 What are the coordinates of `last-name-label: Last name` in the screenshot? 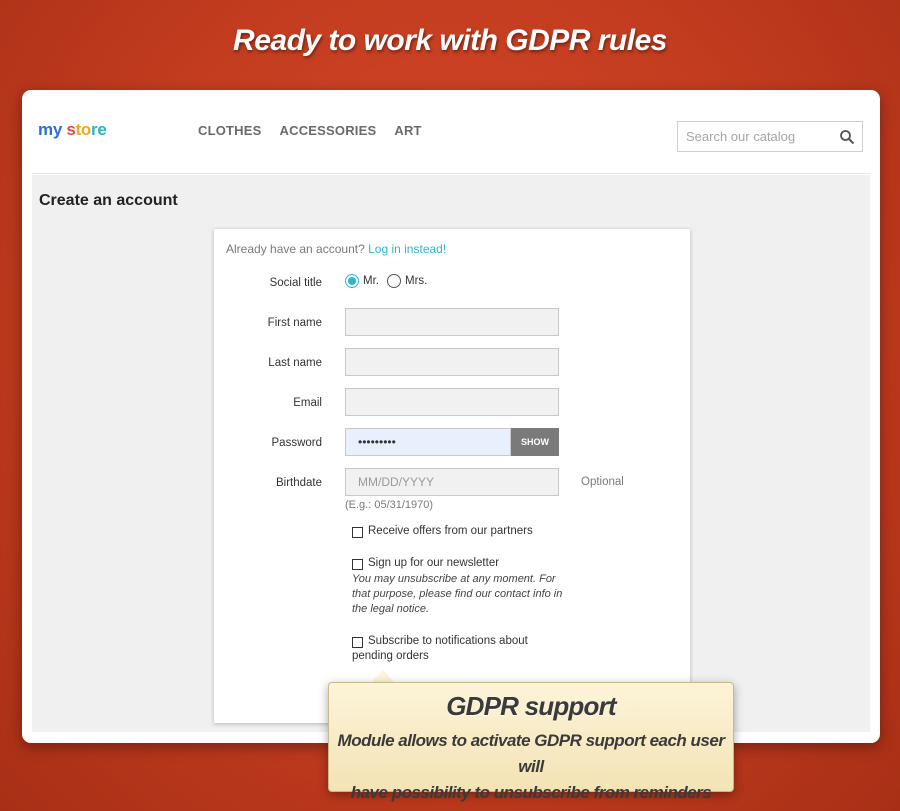 It's located at (295, 363).